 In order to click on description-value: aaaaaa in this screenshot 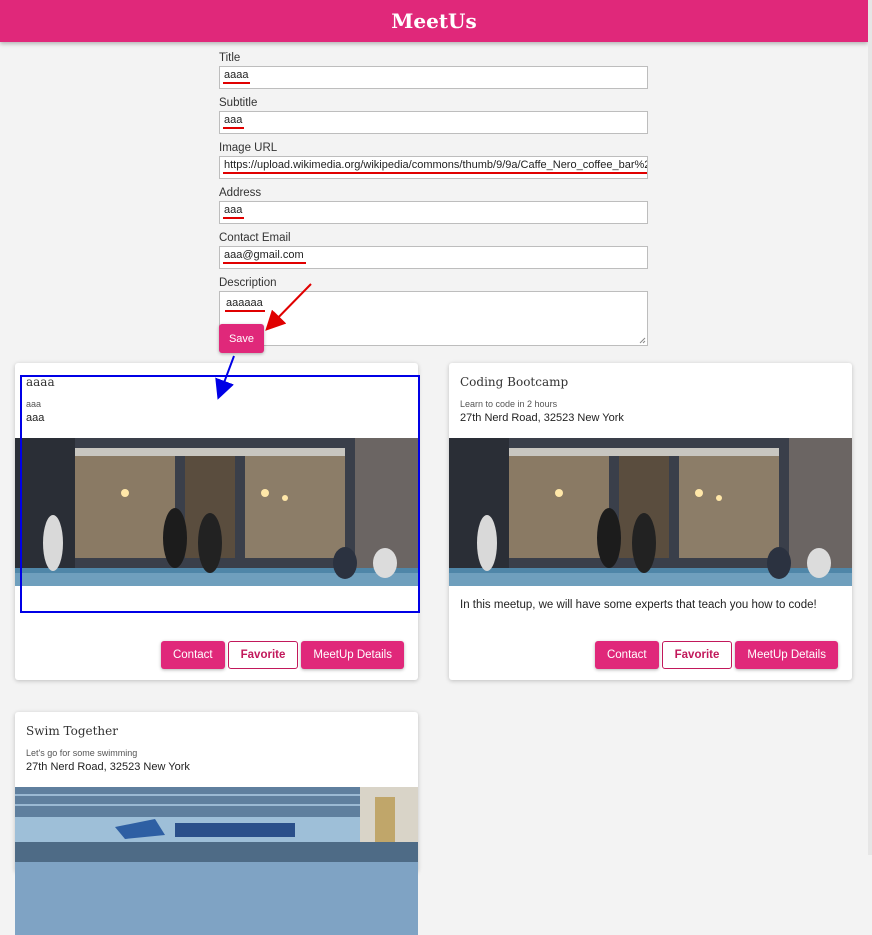, I will do `click(245, 304)`.